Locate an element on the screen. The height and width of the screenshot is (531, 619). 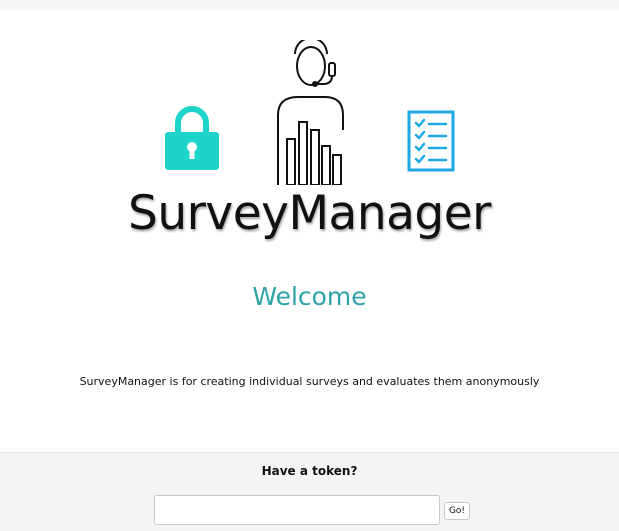
go-button: Go! is located at coordinates (457, 511).